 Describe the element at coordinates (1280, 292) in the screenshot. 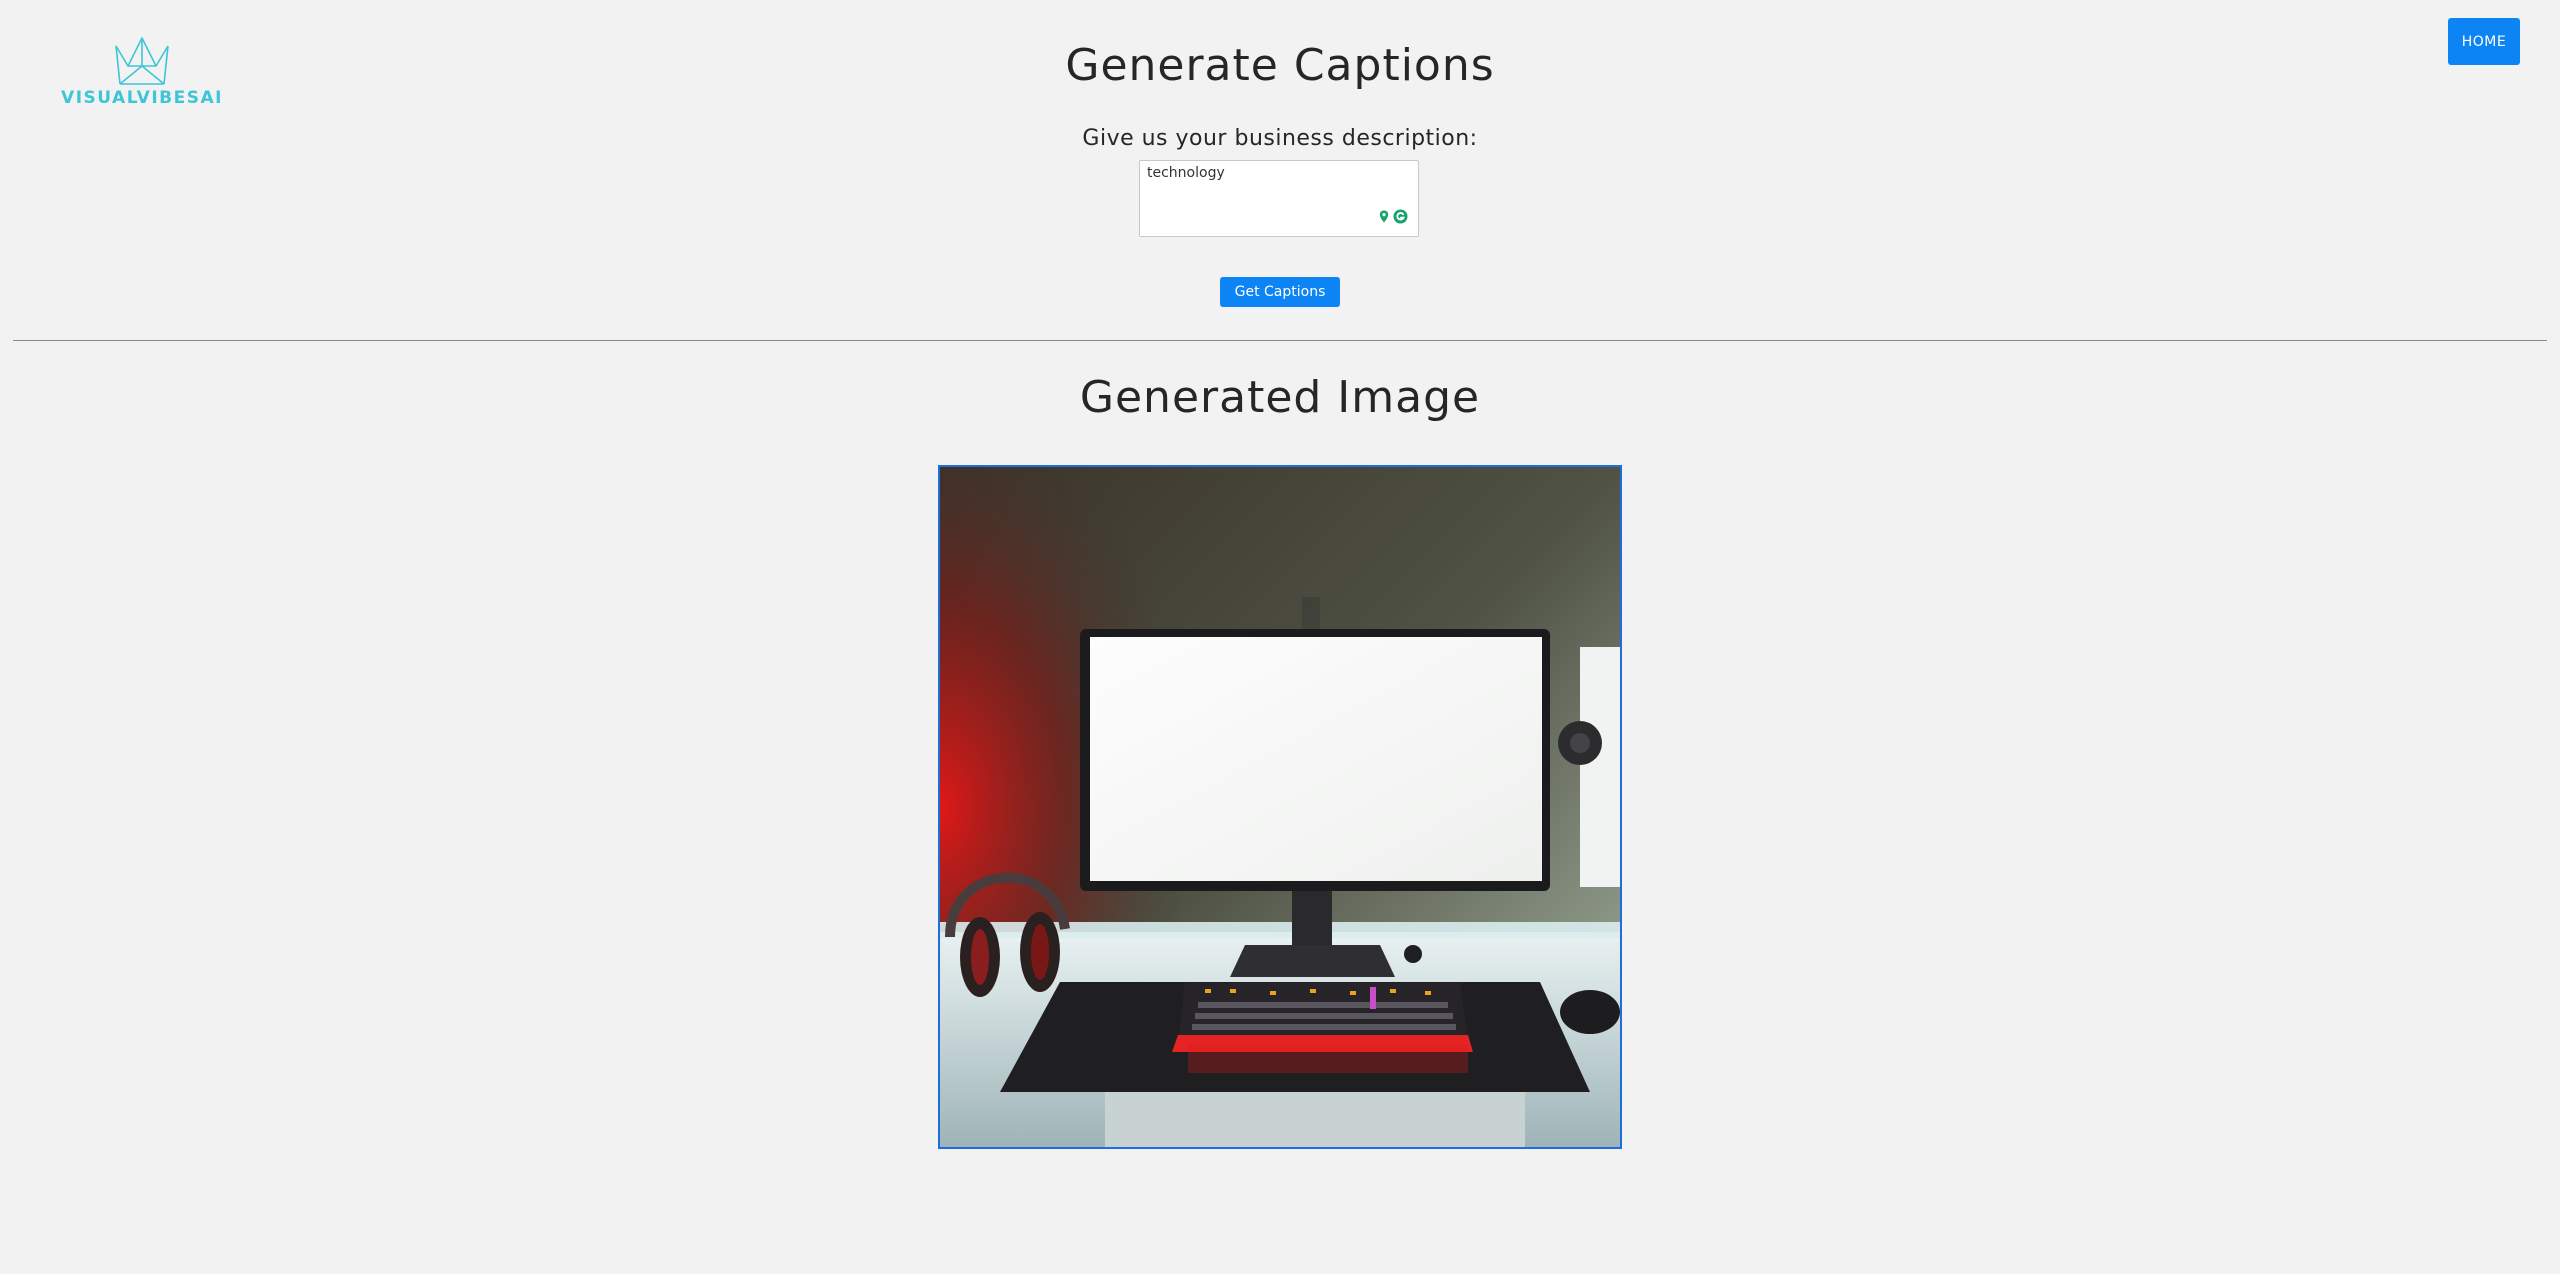

I see `get-captions-button: Get Captions` at that location.